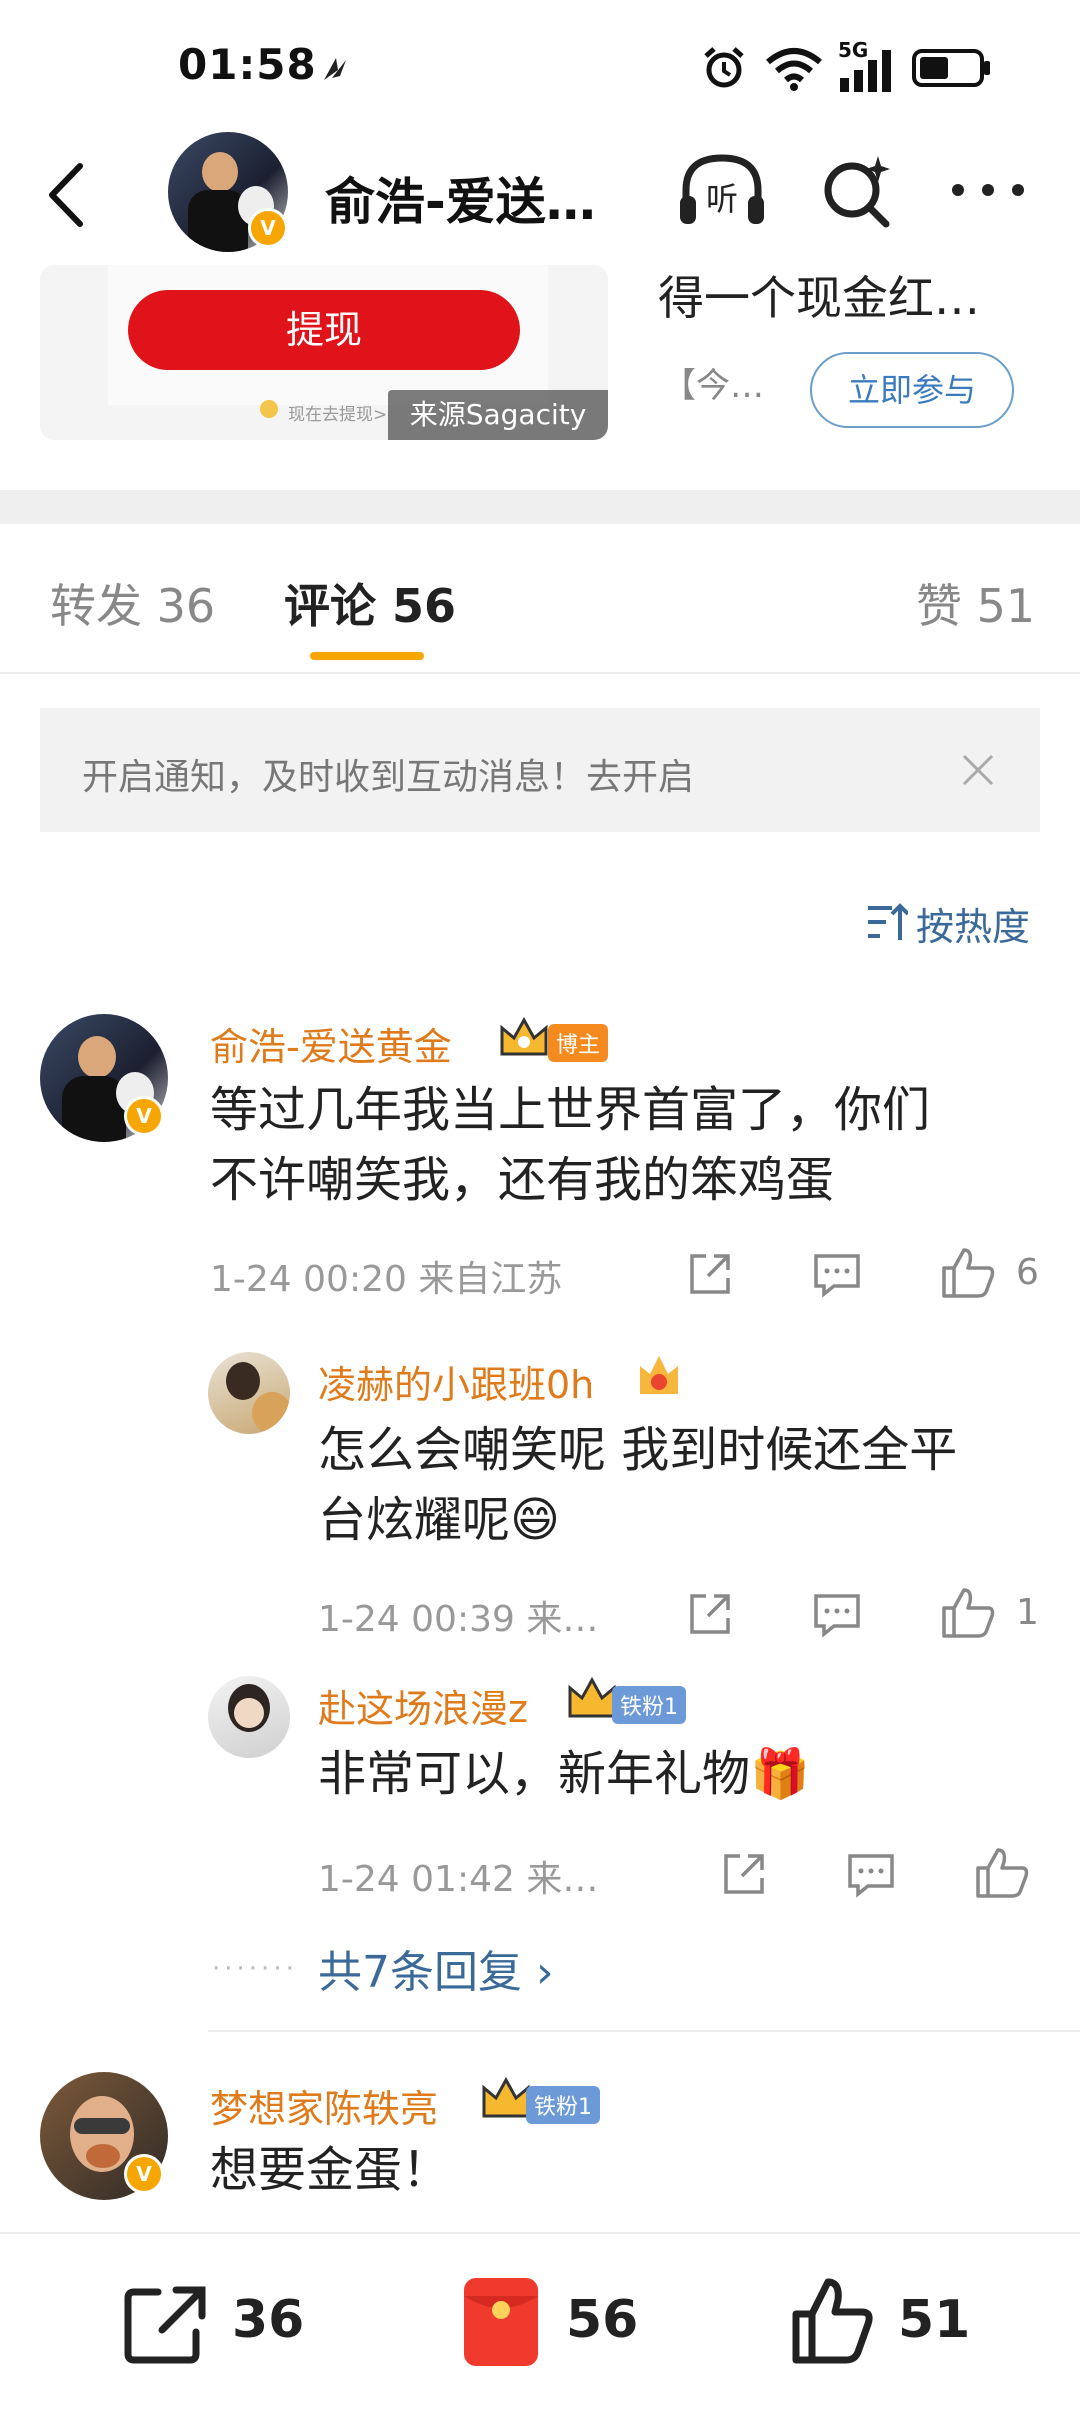 This screenshot has height=2414, width=1080. Describe the element at coordinates (638, 1450) in the screenshot. I see `reply-text-line1: 怎么会嘲笑呢 我到时候还全平` at that location.